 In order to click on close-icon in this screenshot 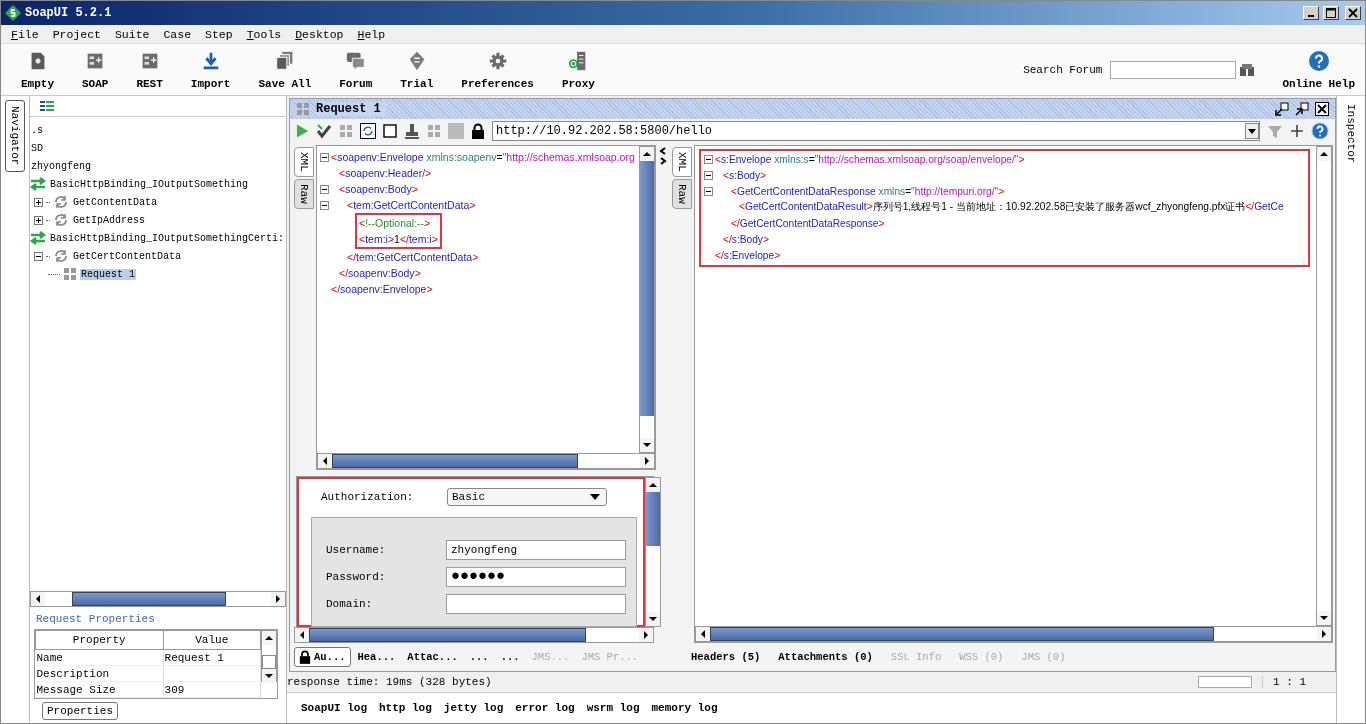, I will do `click(1322, 109)`.